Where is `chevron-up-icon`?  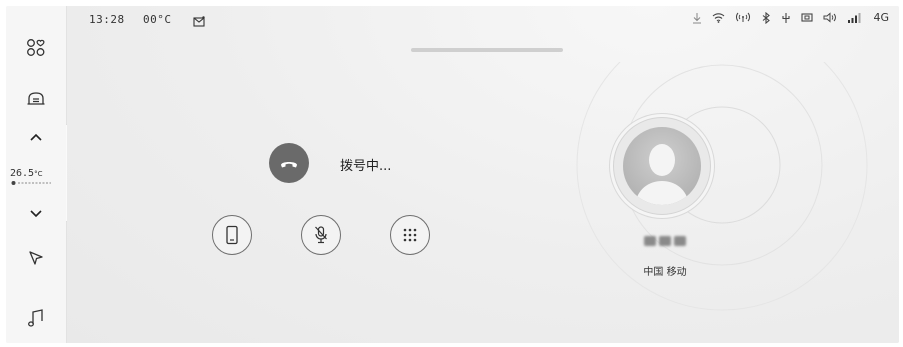 chevron-up-icon is located at coordinates (36, 137).